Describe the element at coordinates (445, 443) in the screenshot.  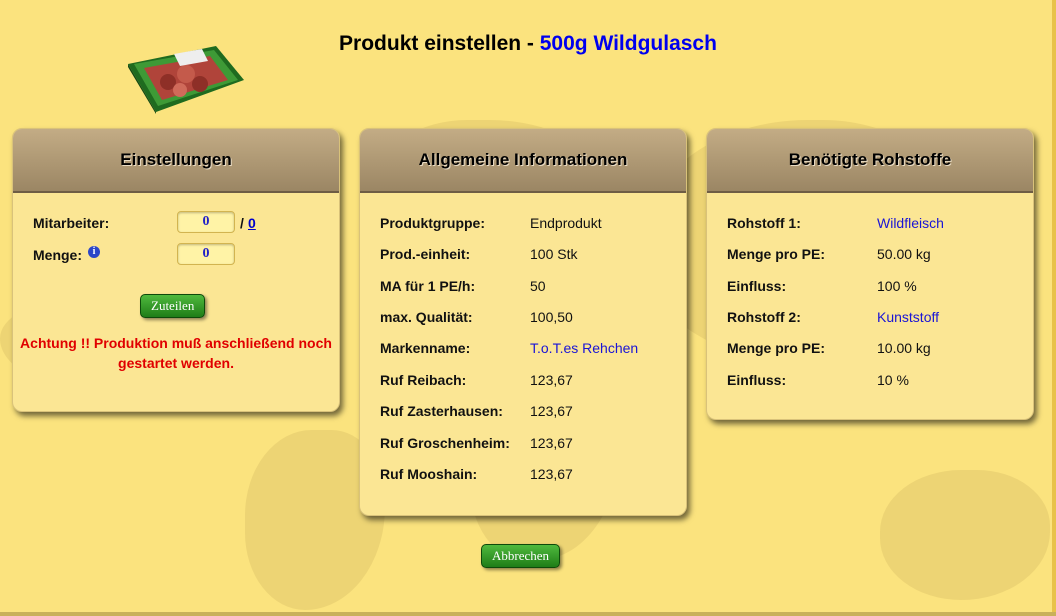
I see `info-label: Ruf Groschenheim:` at that location.